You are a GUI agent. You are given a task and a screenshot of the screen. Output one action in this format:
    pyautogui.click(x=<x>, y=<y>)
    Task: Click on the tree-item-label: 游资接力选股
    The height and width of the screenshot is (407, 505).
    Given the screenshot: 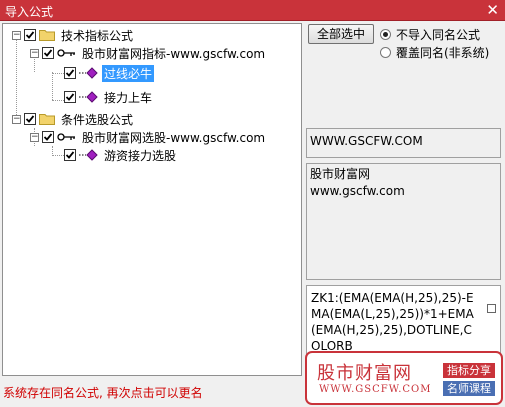 What is the action you would take?
    pyautogui.click(x=140, y=155)
    